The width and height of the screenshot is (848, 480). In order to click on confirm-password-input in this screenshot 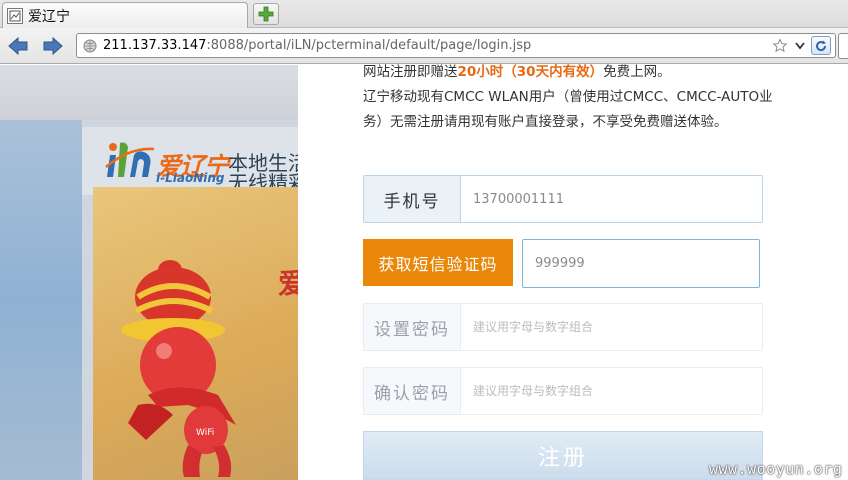, I will do `click(611, 391)`.